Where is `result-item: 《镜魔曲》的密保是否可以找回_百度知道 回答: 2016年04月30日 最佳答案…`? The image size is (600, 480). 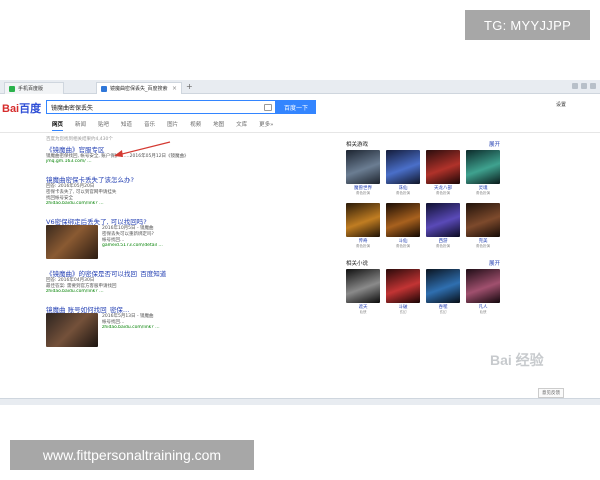
result-item: 《镜魔曲》的密保是否可以找回_百度知道 回答: 2016年04月30日 最佳答案… is located at coordinates (171, 281).